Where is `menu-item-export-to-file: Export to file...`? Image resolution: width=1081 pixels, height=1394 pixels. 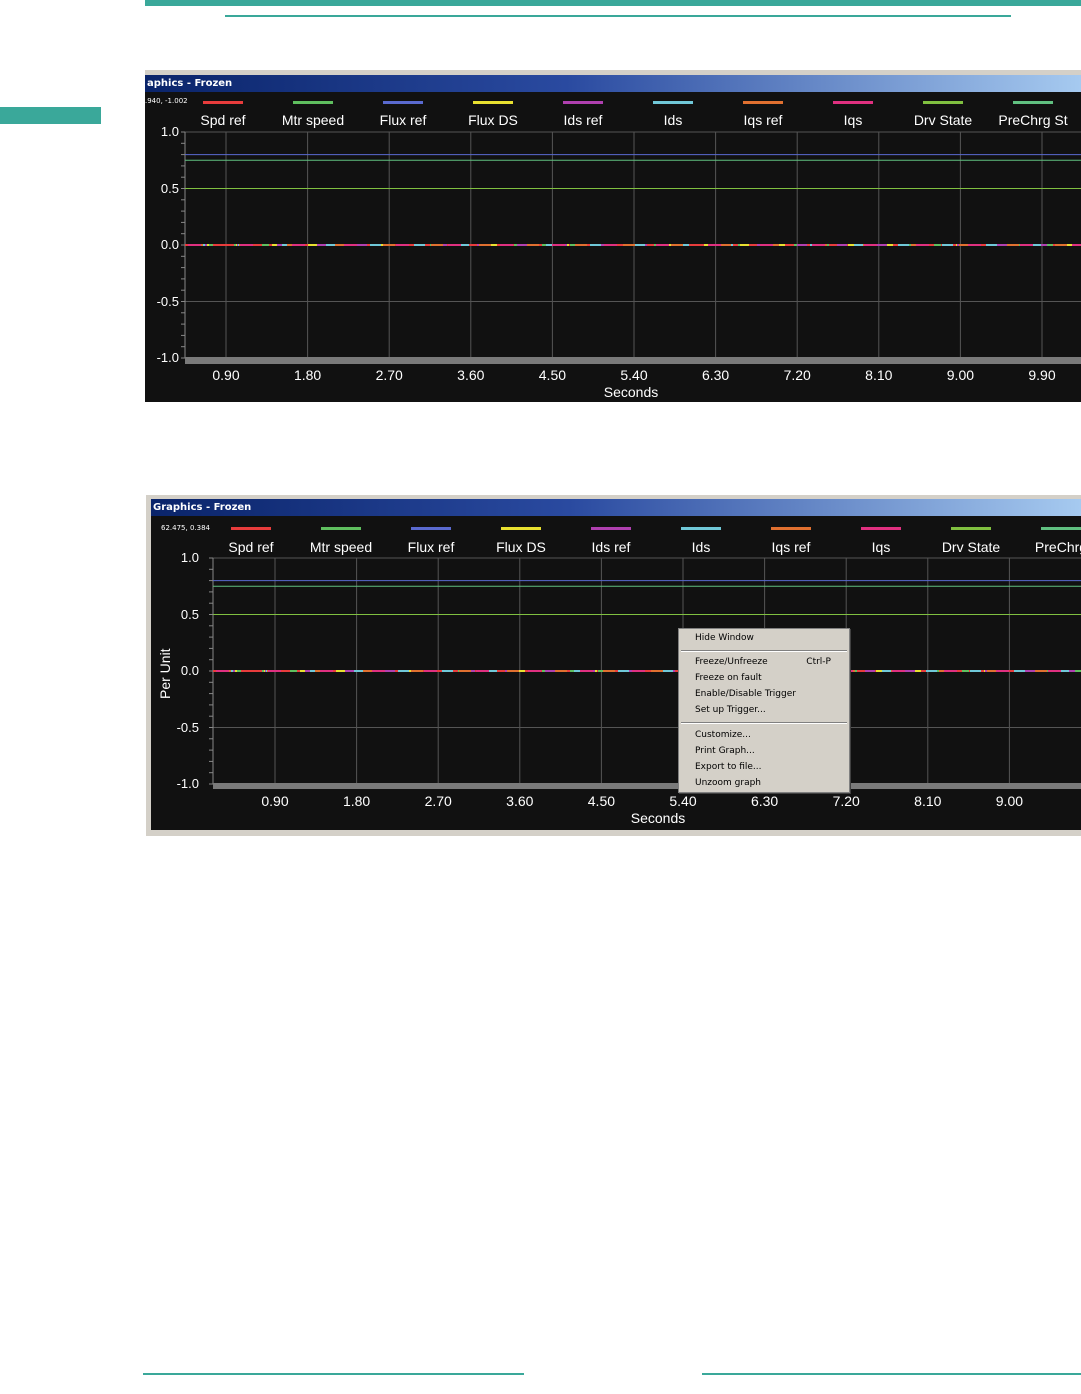 menu-item-export-to-file: Export to file... is located at coordinates (728, 767).